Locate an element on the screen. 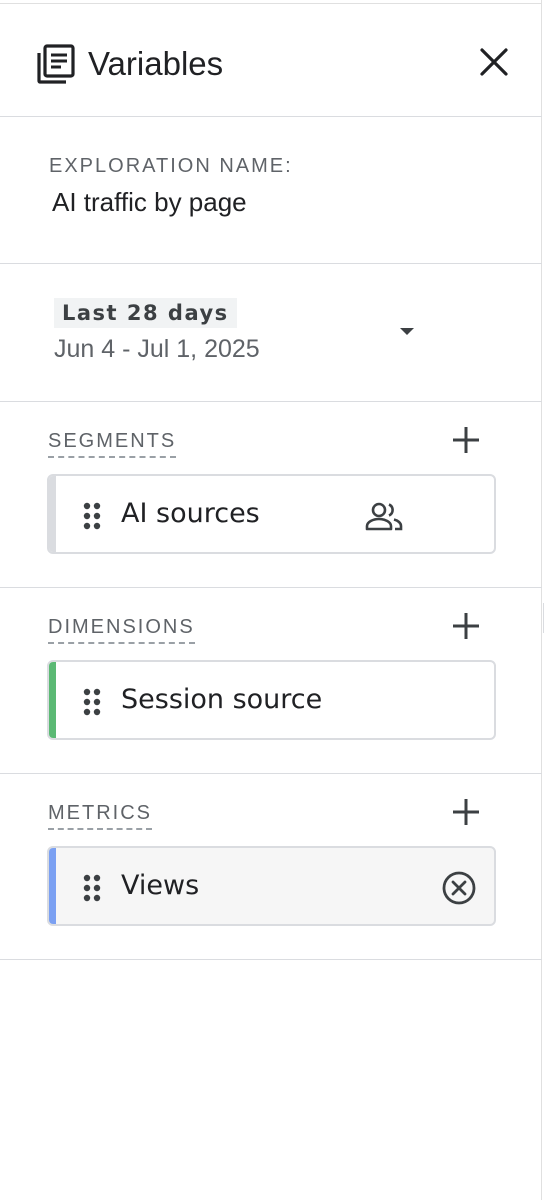 This screenshot has width=548, height=1200. dimension-chip-session-source: Session source is located at coordinates (271, 700).